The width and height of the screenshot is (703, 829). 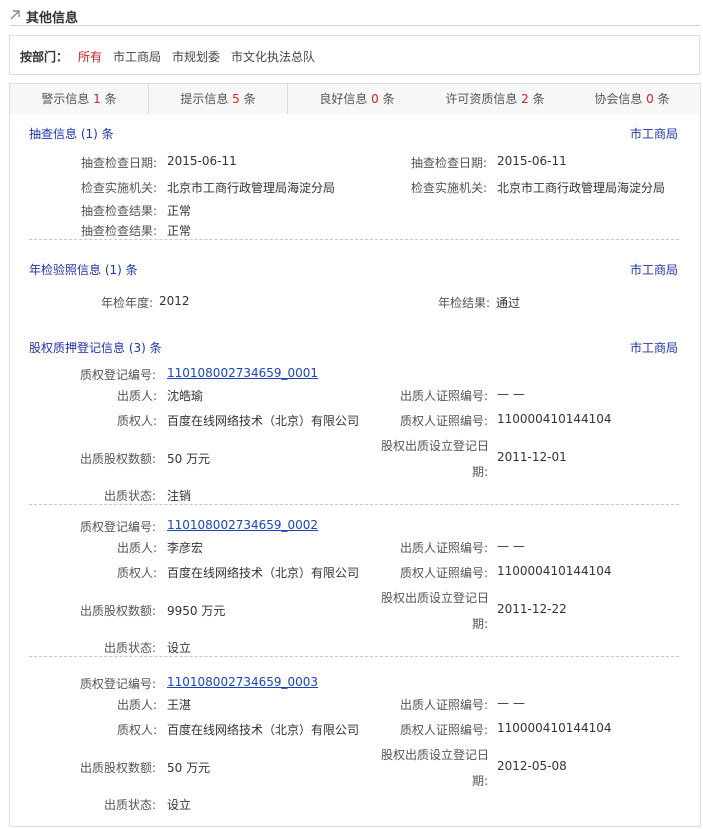 I want to click on section-title: 其他信息, so click(x=52, y=18).